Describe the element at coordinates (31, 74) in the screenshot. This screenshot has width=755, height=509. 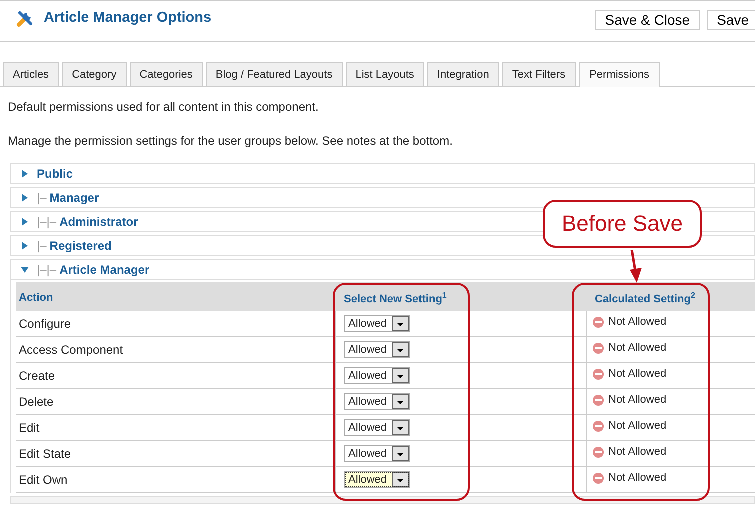
I see `tab: Articles` at that location.